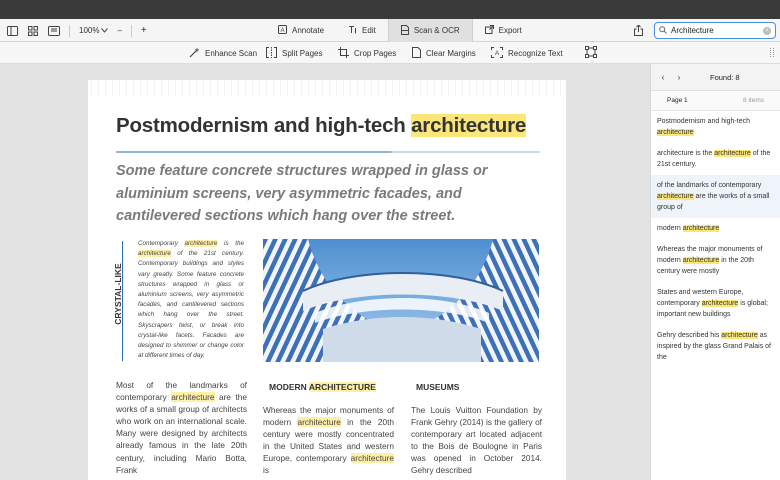 The image size is (780, 480). What do you see at coordinates (772, 52) in the screenshot?
I see `toolbar-grip-icon` at bounding box center [772, 52].